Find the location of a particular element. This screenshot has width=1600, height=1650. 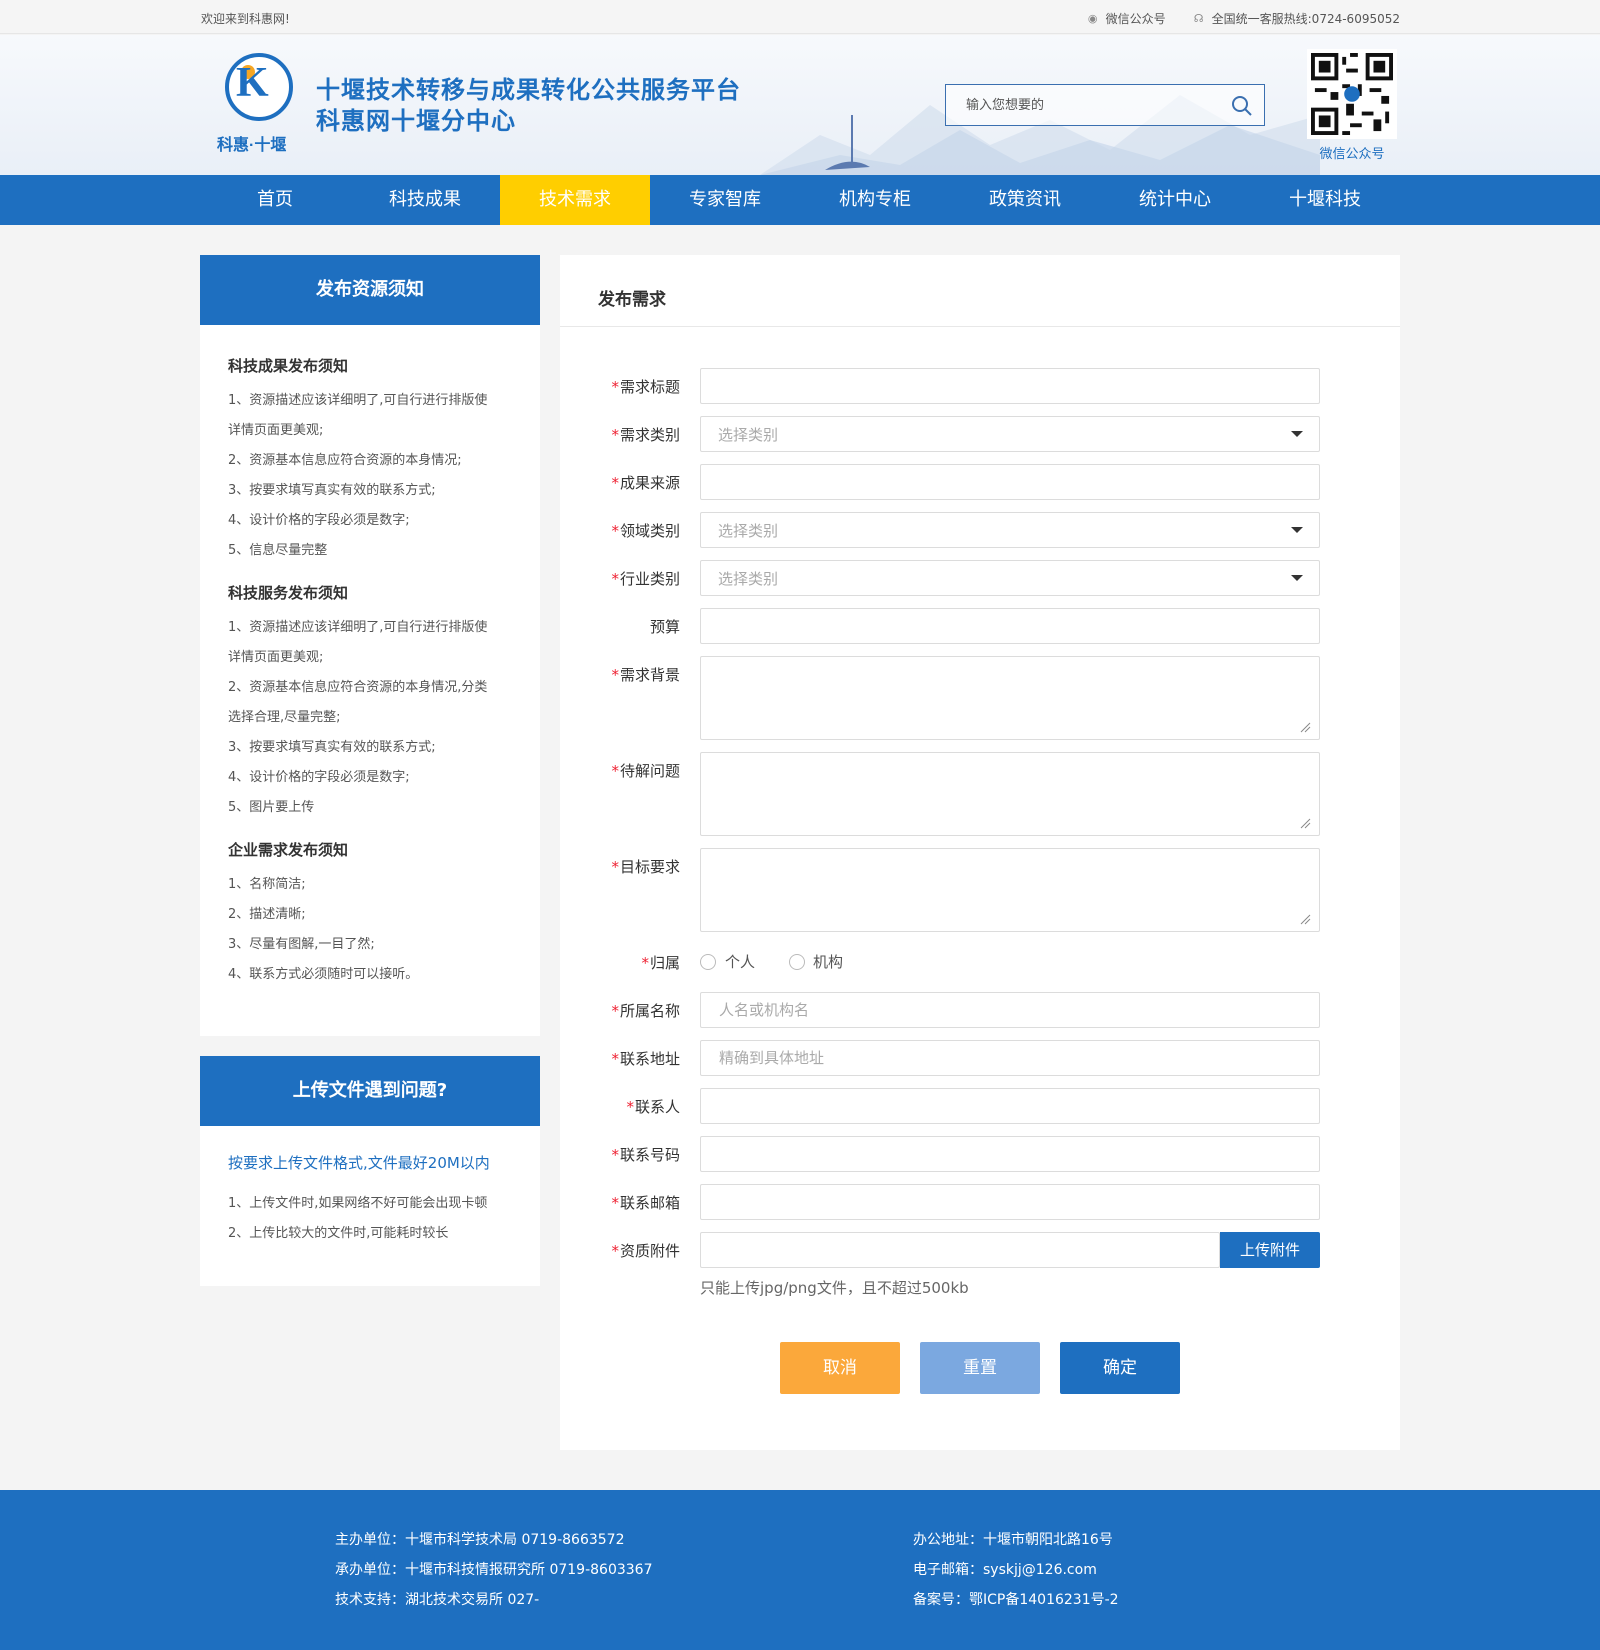

domain-placeholder: 选择类别 is located at coordinates (748, 531).